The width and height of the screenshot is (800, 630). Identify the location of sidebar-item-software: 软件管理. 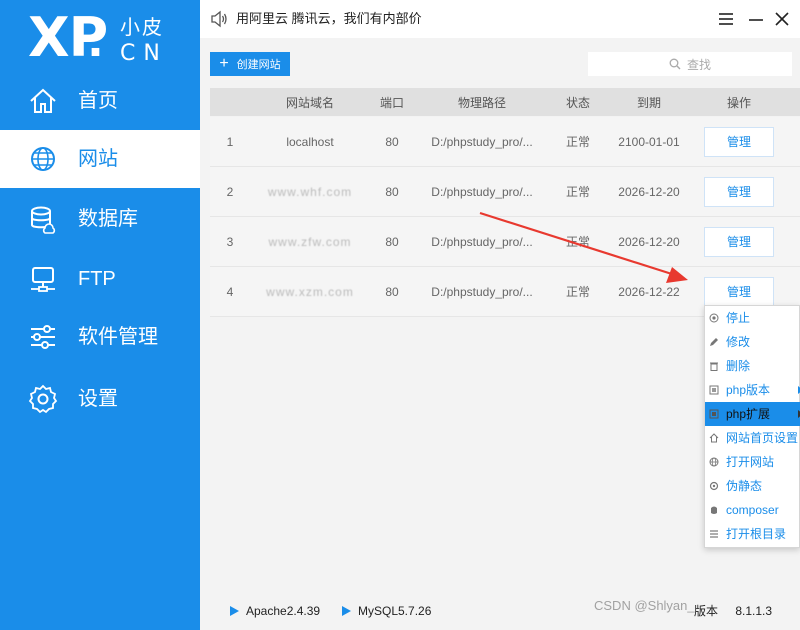
(100, 337).